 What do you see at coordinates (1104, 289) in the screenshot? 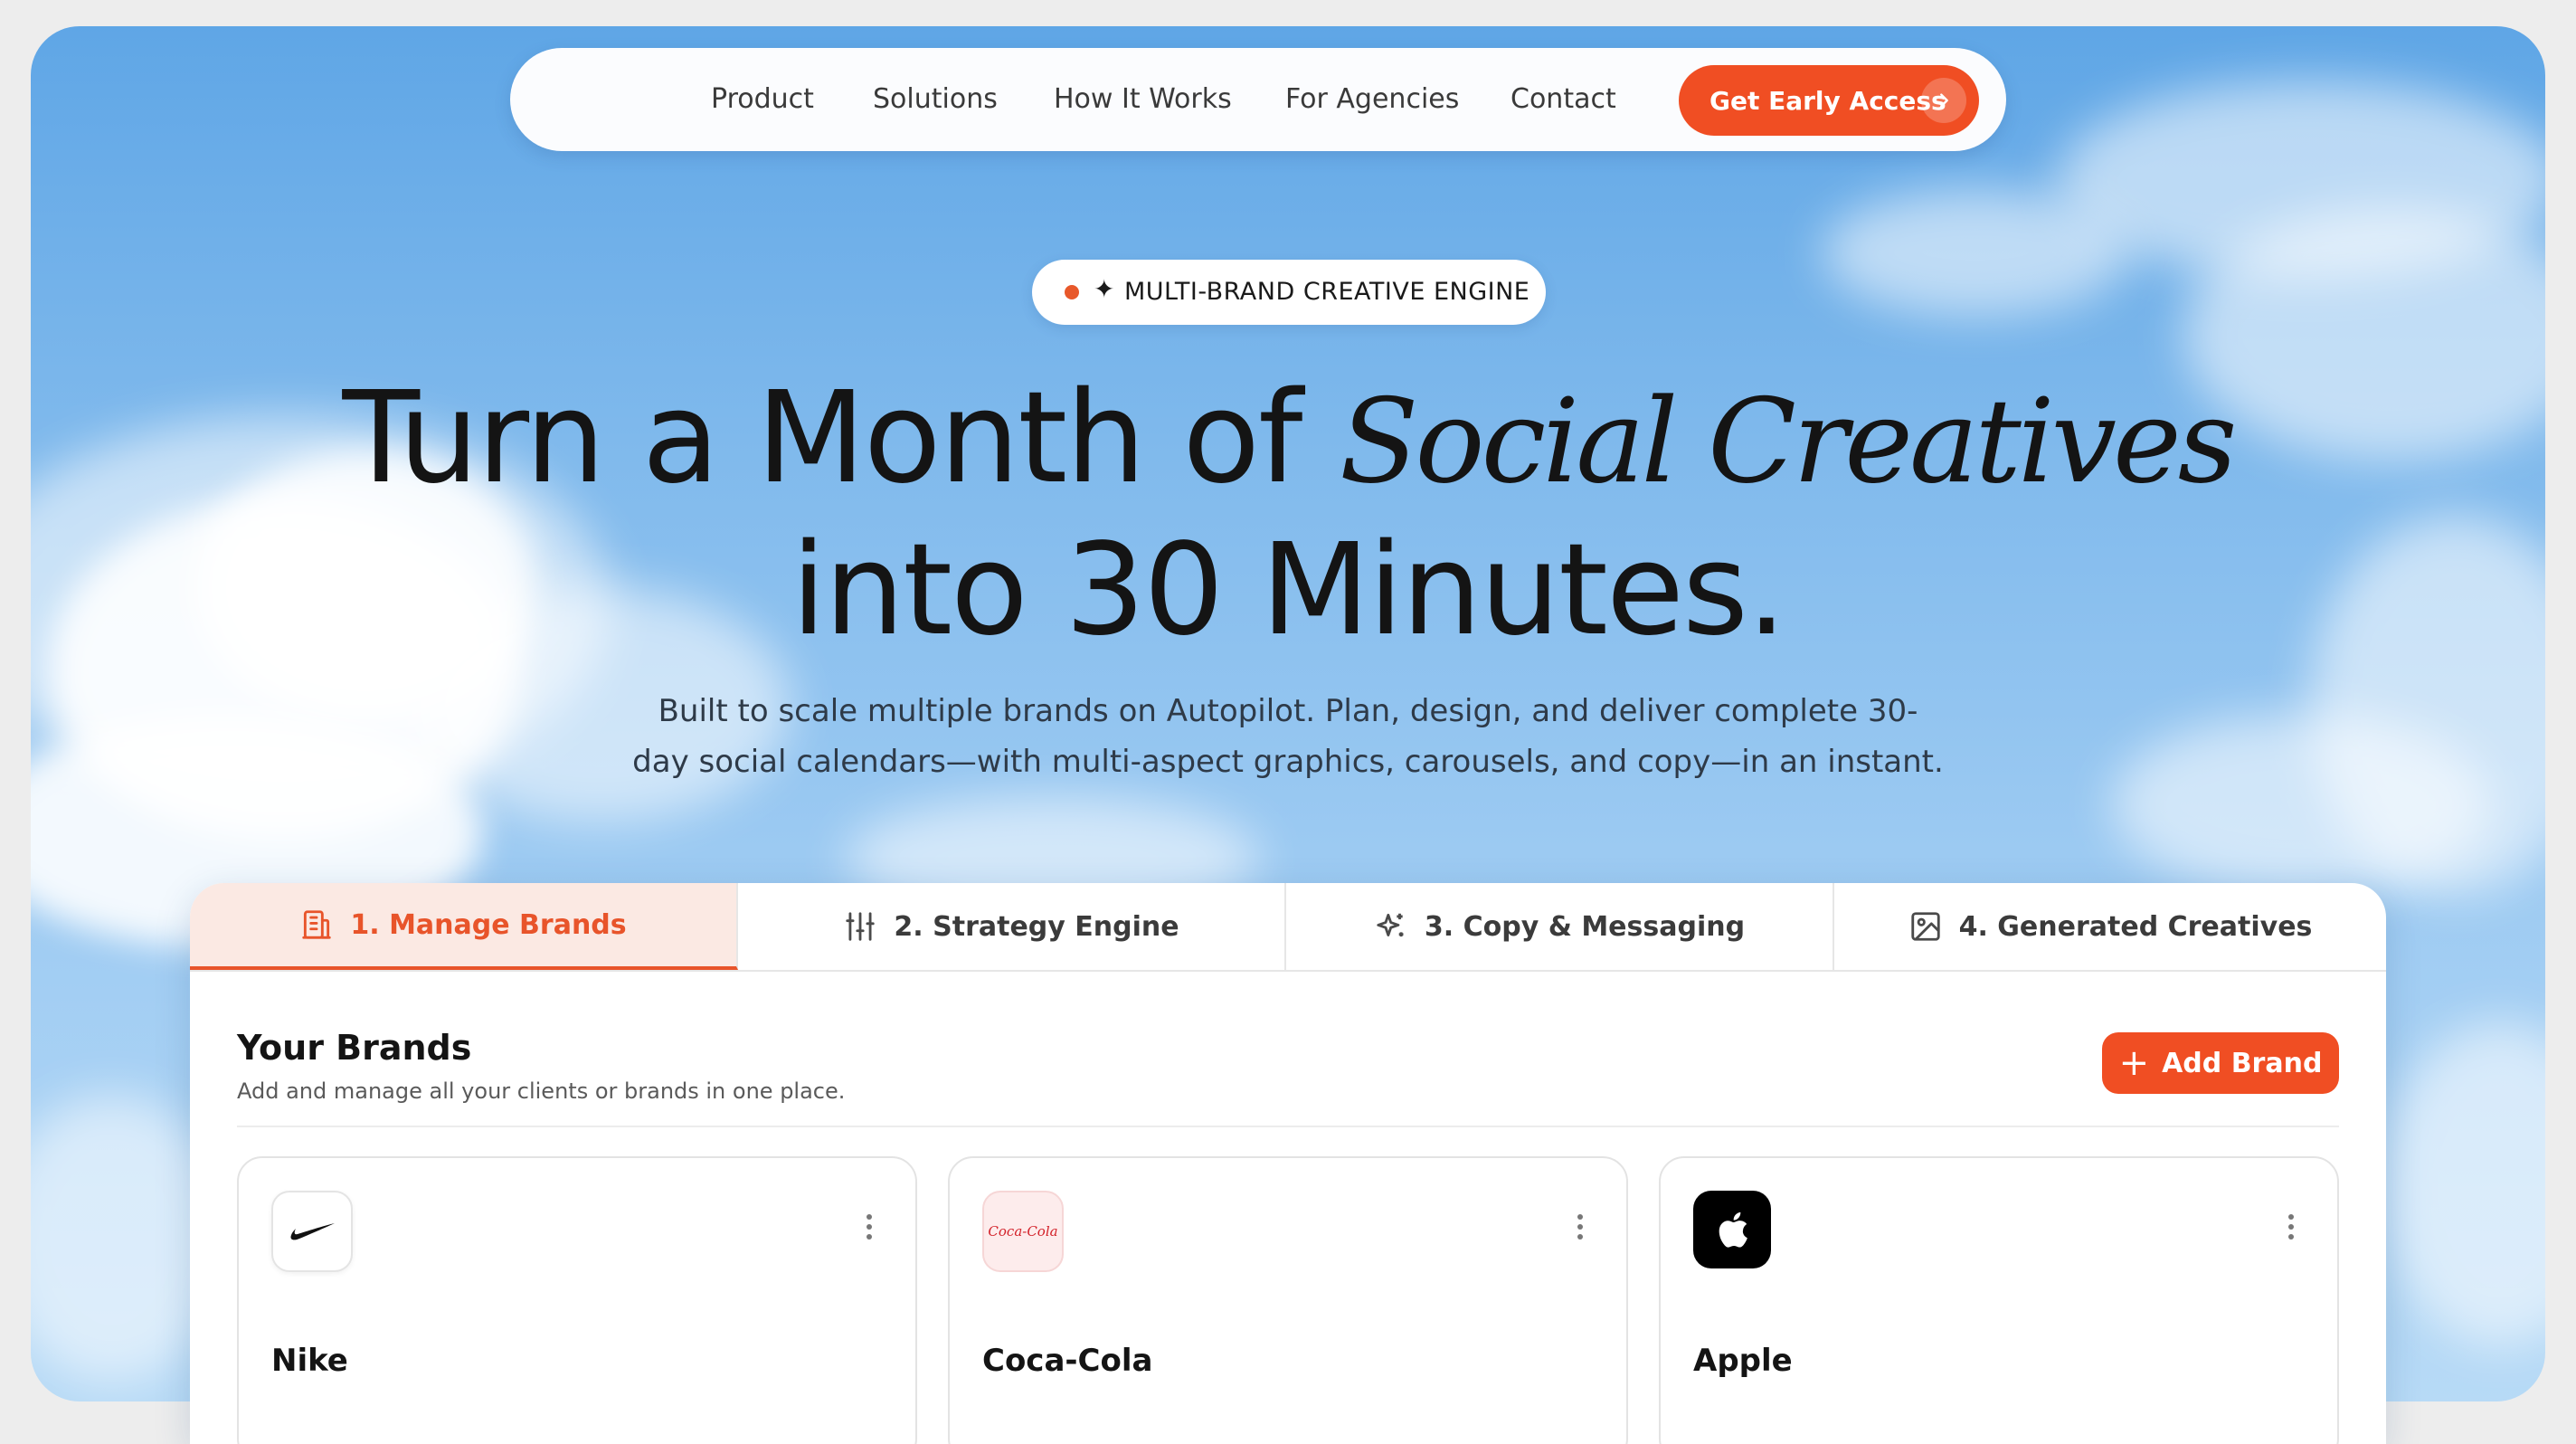
I see `sparkle-icon: ✦` at bounding box center [1104, 289].